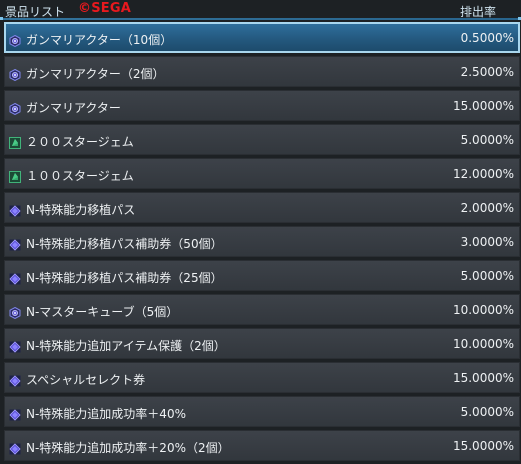  I want to click on prize-name: N-特殊能力移植パス, so click(81, 210).